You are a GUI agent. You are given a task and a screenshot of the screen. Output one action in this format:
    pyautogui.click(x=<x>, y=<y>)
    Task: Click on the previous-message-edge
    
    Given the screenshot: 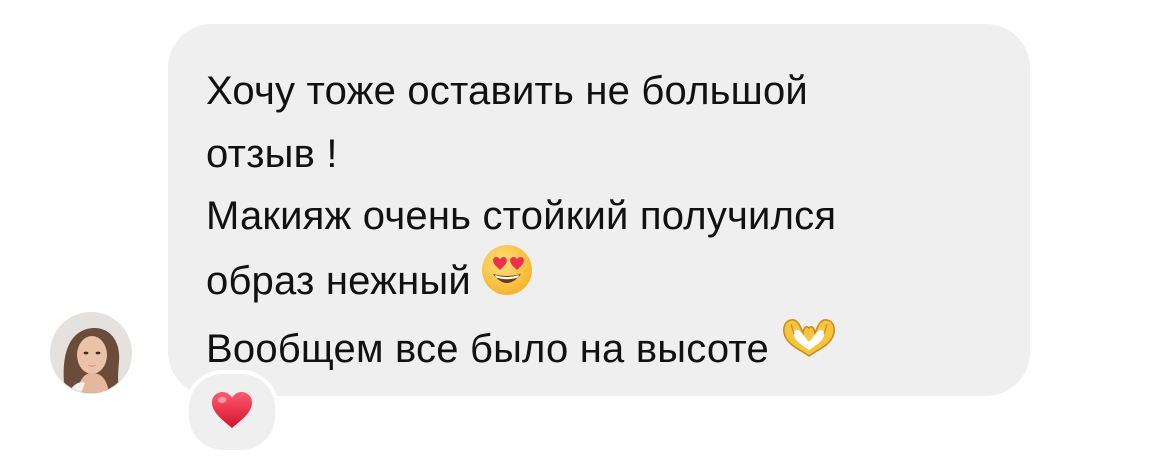 What is the action you would take?
    pyautogui.click(x=585, y=3)
    